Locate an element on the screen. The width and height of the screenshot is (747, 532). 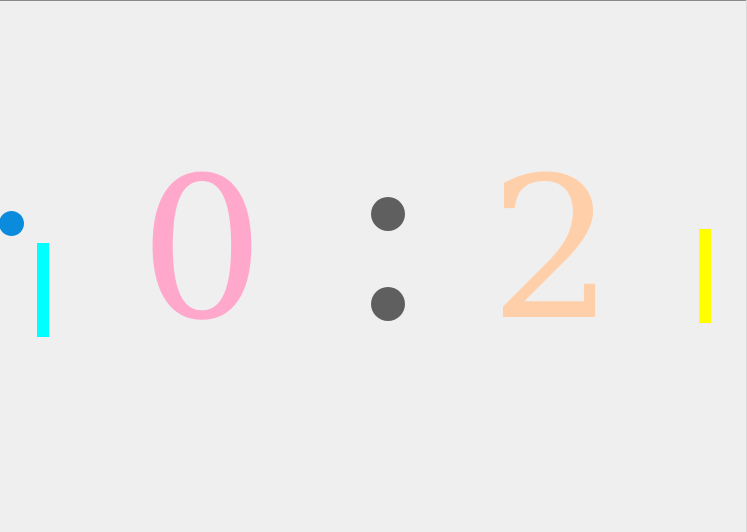
left-player-score: 0 is located at coordinates (202, 250).